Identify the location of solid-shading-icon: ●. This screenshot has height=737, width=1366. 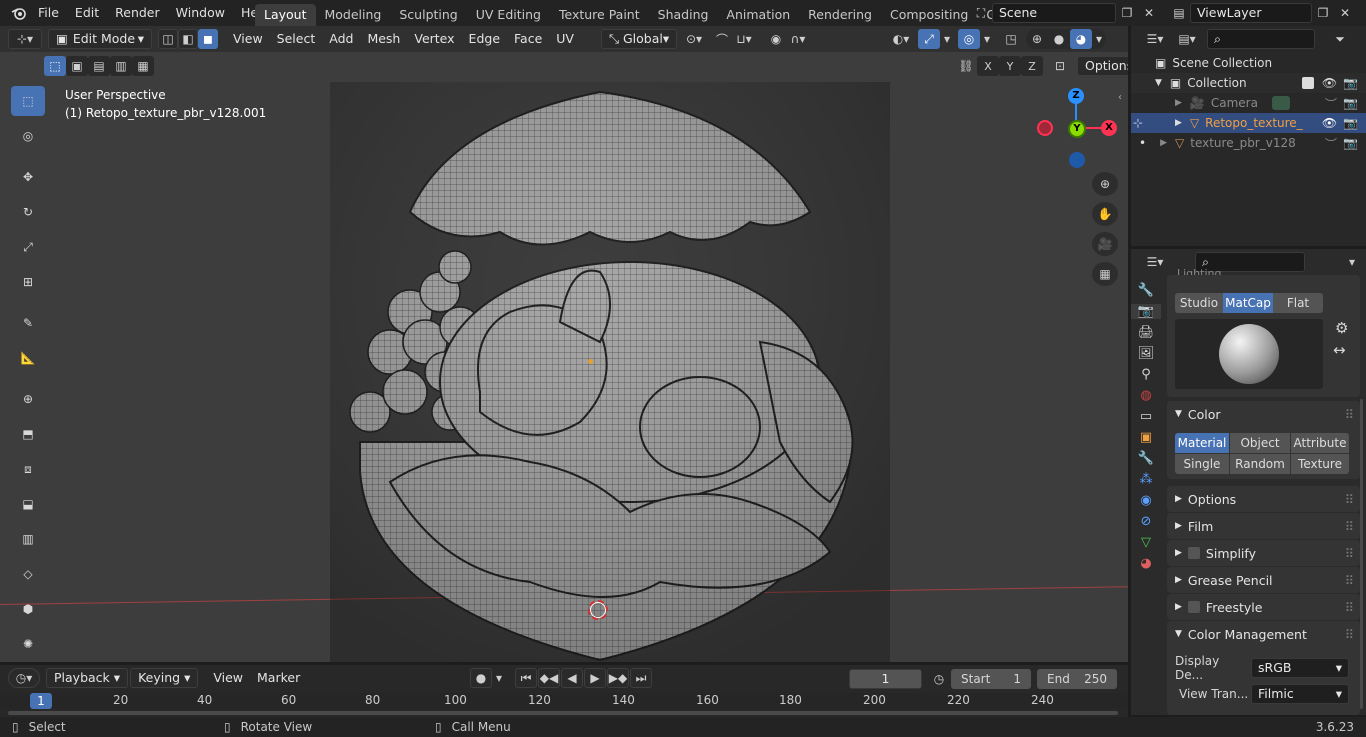
(1059, 39).